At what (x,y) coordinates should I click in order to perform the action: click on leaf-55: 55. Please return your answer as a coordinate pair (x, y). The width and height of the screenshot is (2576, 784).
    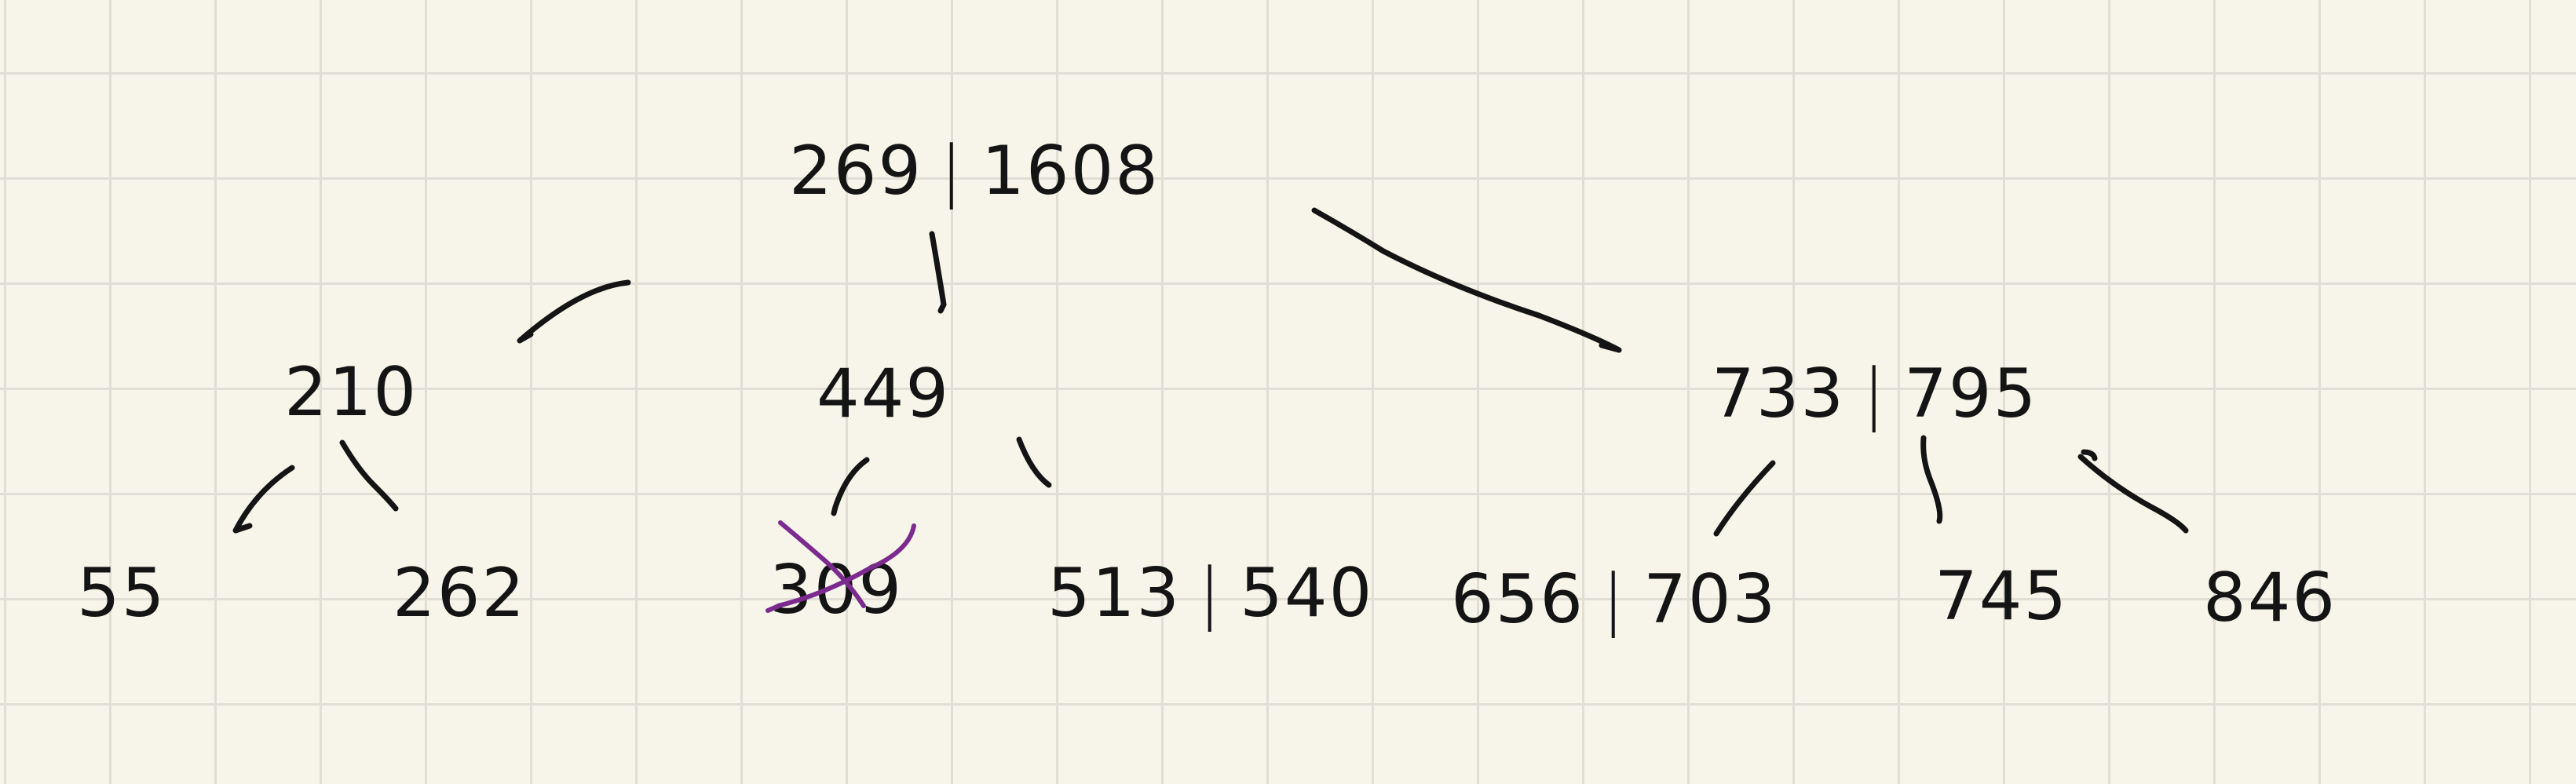
    Looking at the image, I should click on (122, 593).